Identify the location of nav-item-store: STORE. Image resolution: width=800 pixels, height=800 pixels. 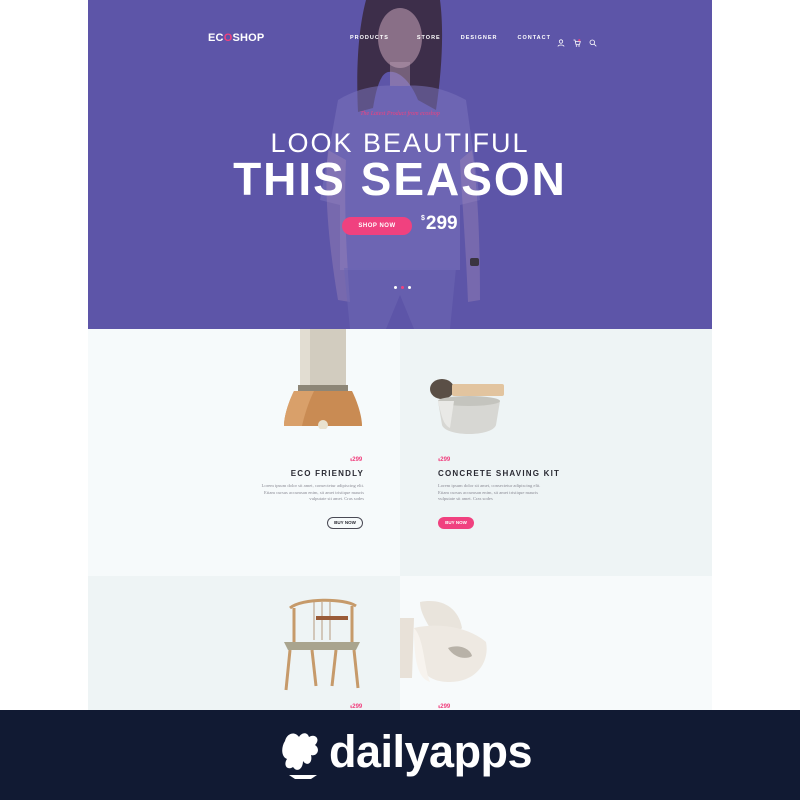
(429, 38).